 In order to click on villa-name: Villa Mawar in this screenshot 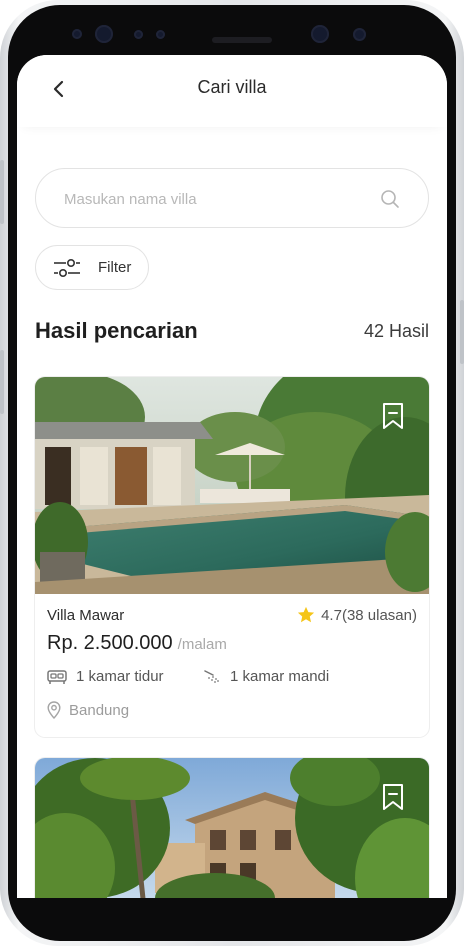, I will do `click(86, 615)`.